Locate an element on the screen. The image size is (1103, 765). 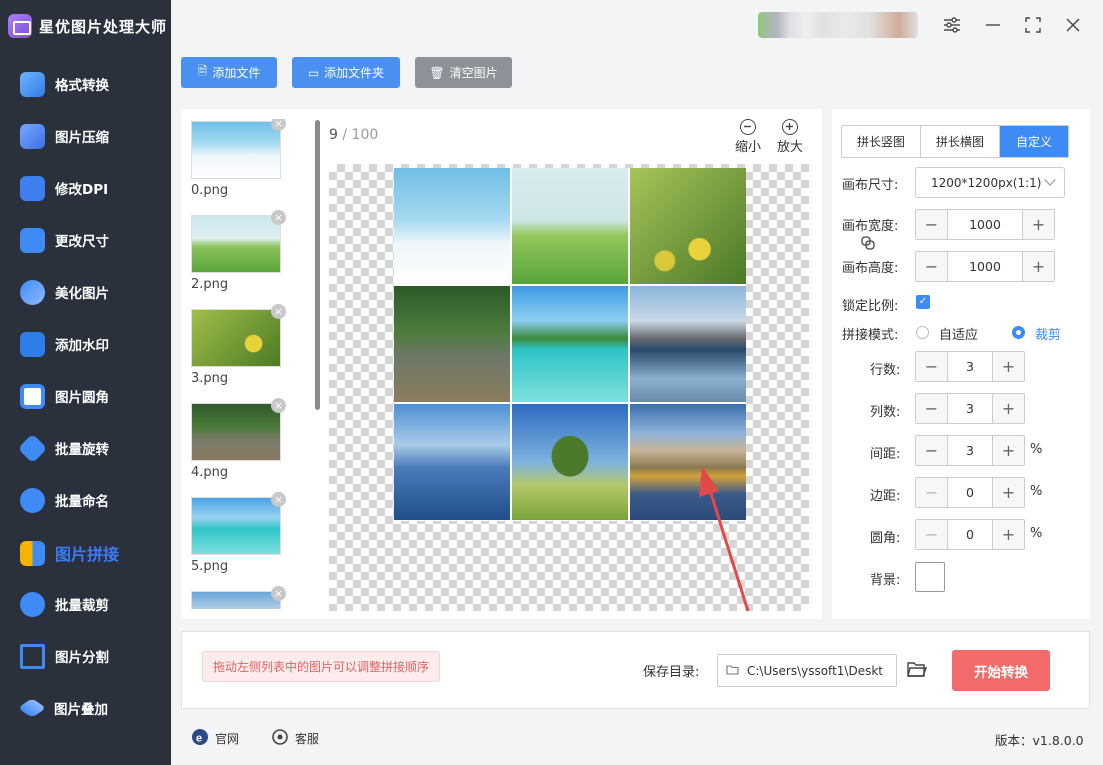
gap-input: 3 is located at coordinates (970, 450).